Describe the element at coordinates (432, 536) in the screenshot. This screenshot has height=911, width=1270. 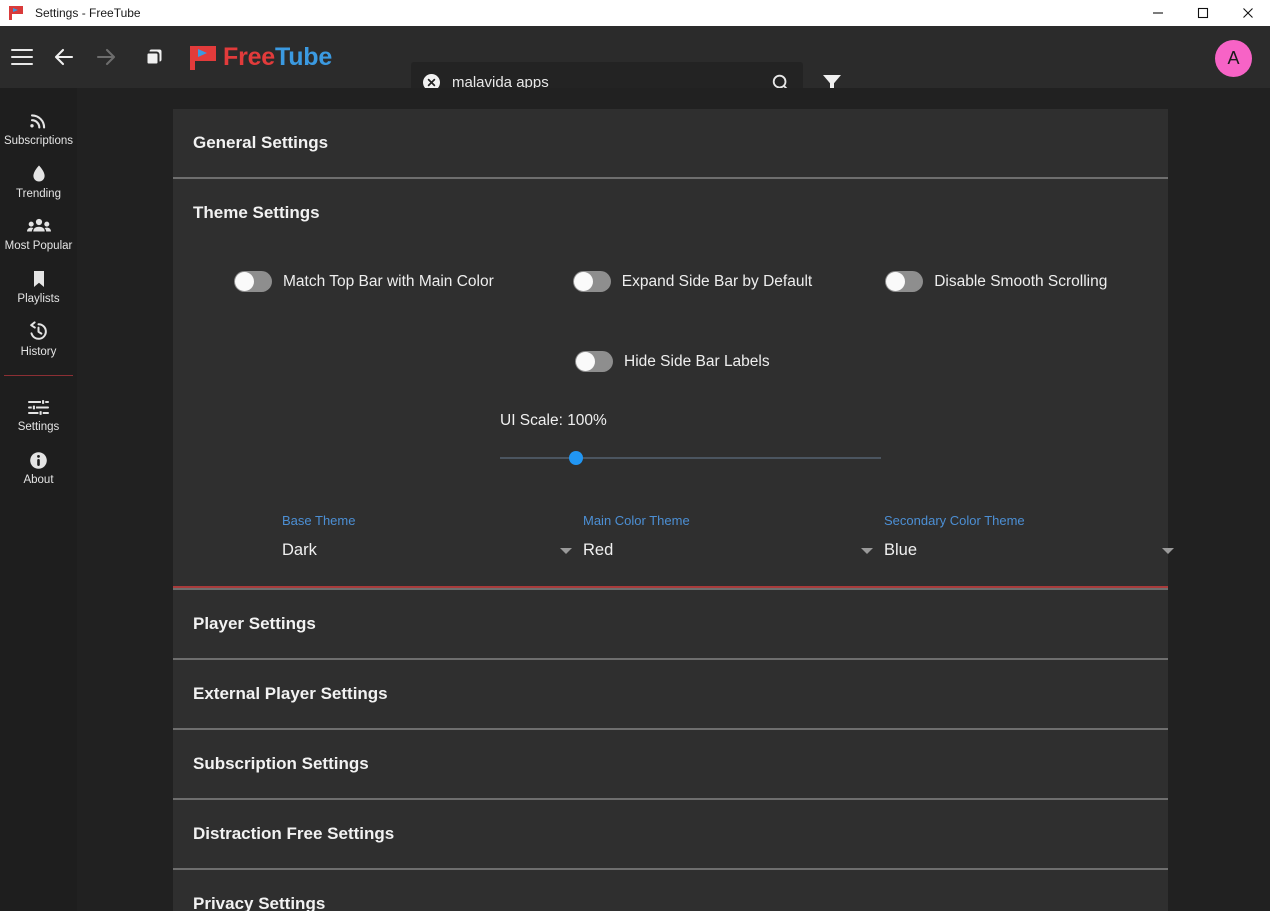
I see `dropdown-base-theme: Base Theme Dark` at that location.